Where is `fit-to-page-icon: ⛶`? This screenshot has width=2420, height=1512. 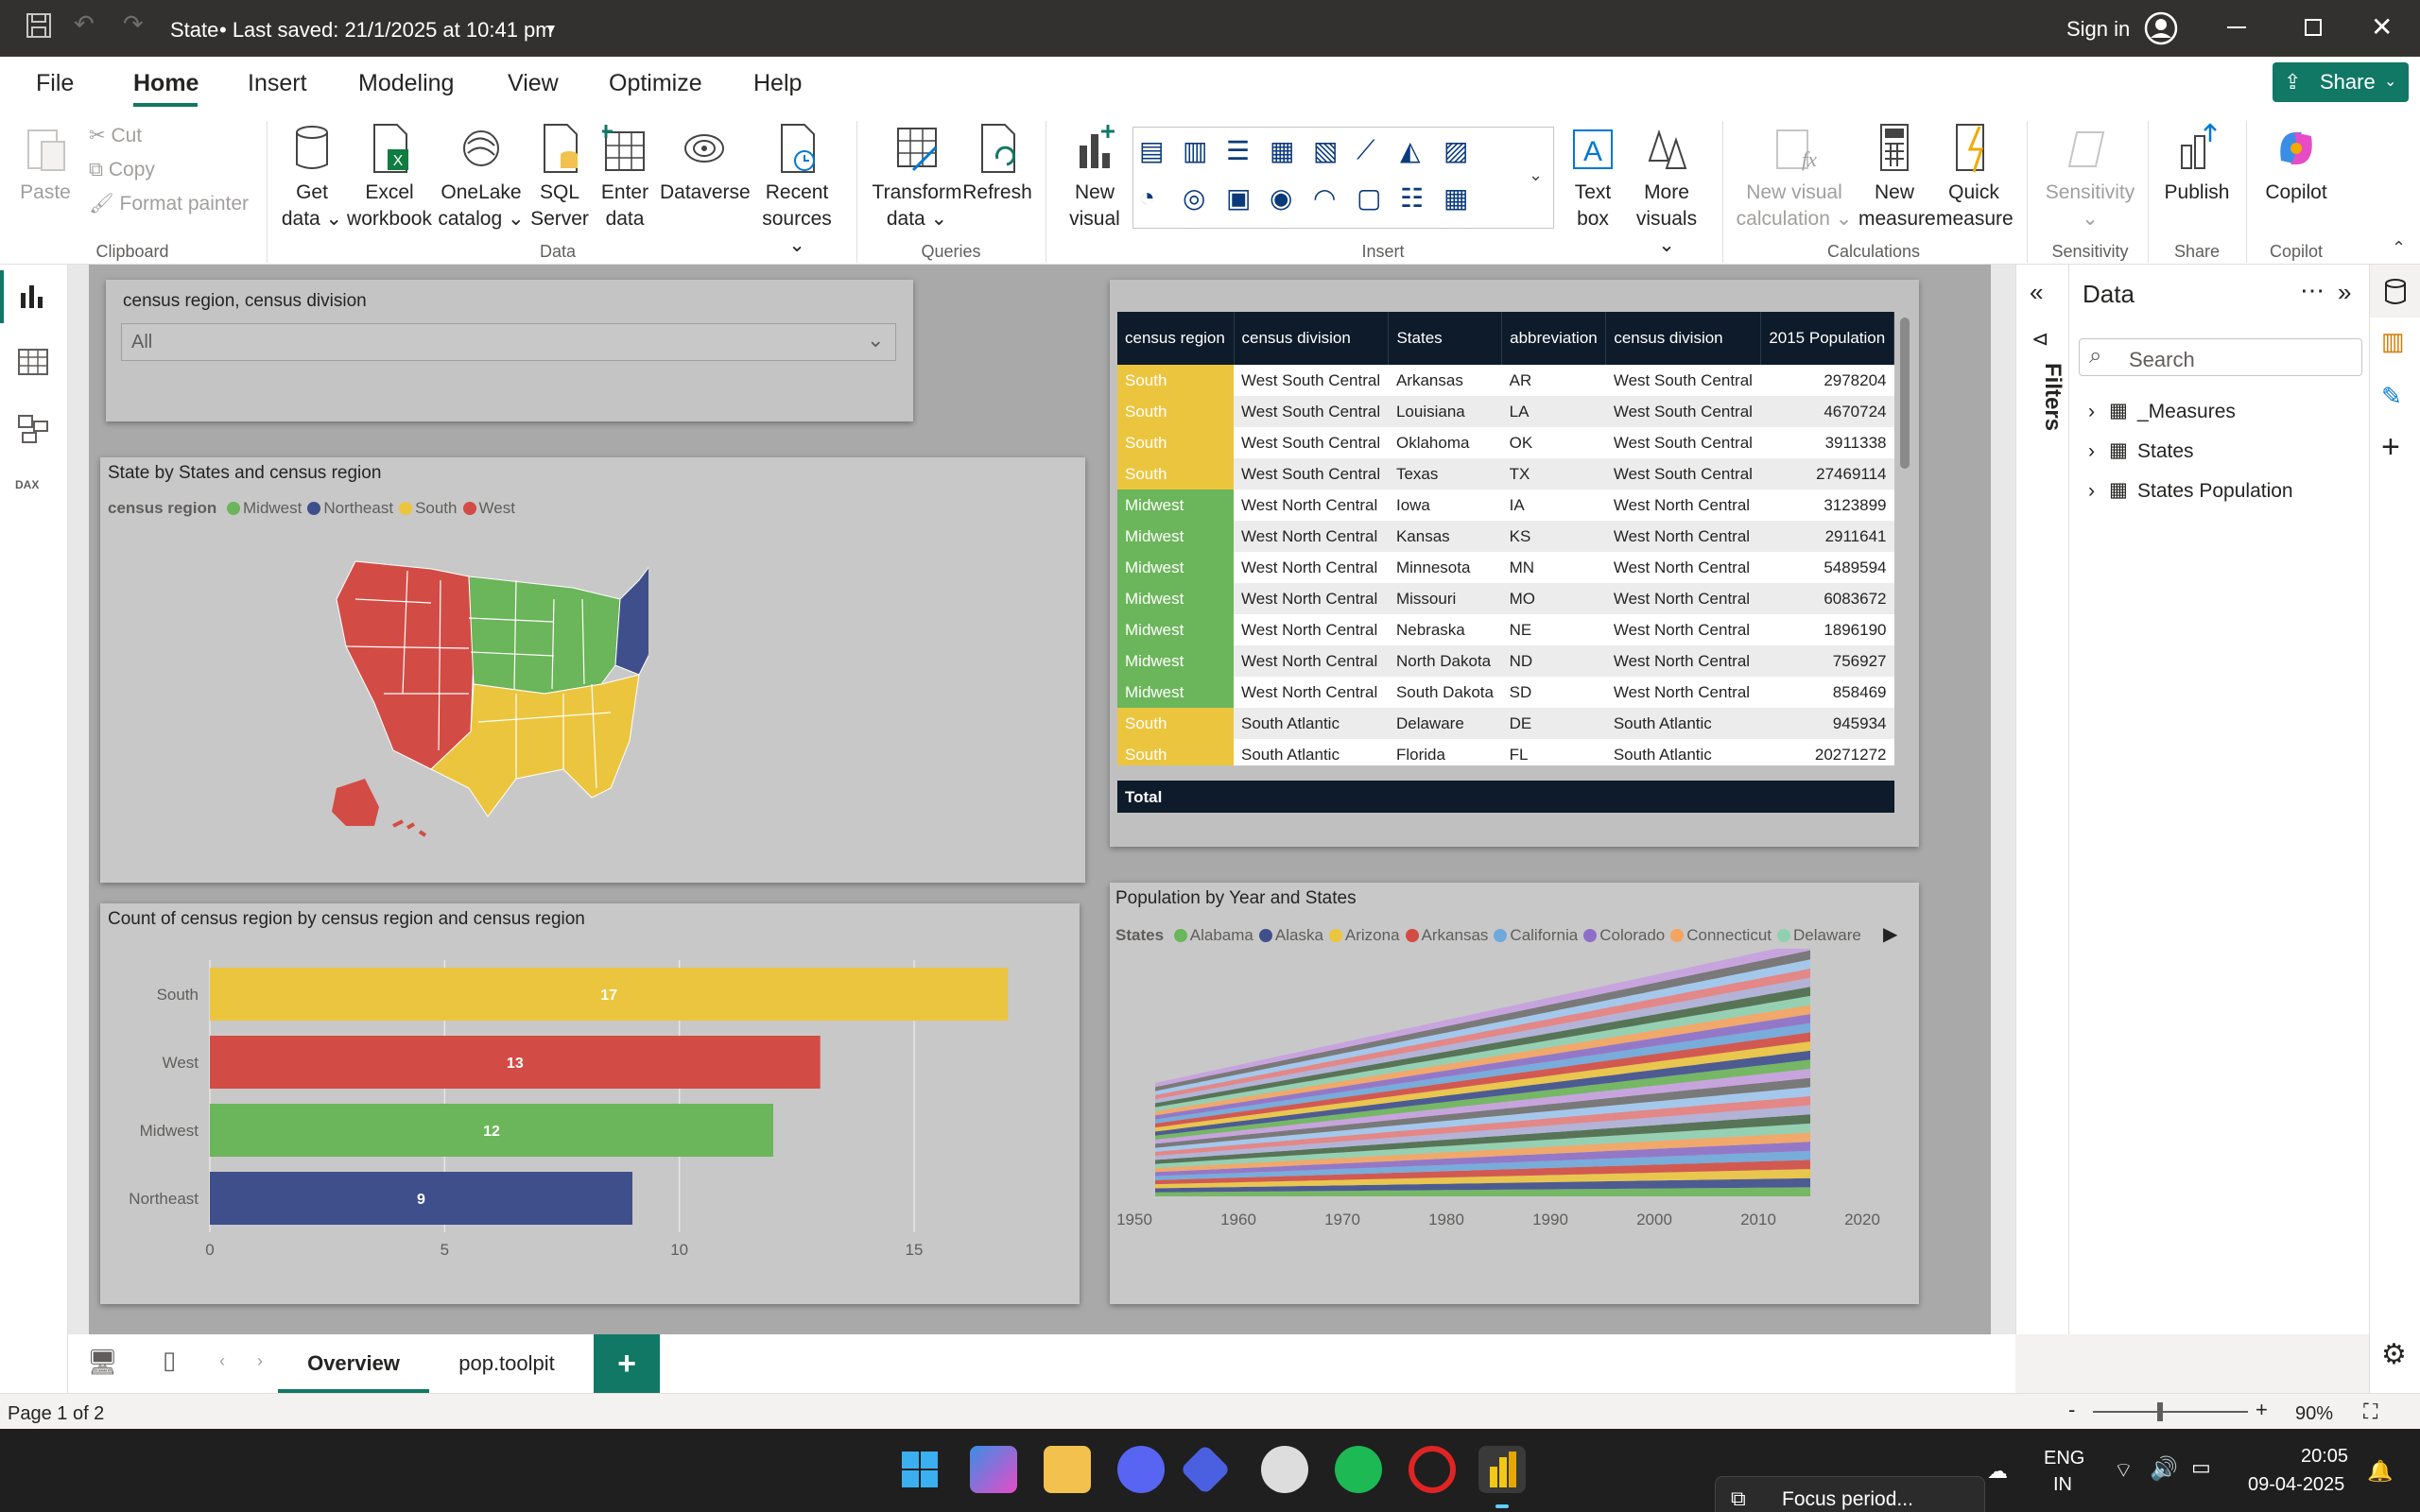 fit-to-page-icon: ⛶ is located at coordinates (2370, 1412).